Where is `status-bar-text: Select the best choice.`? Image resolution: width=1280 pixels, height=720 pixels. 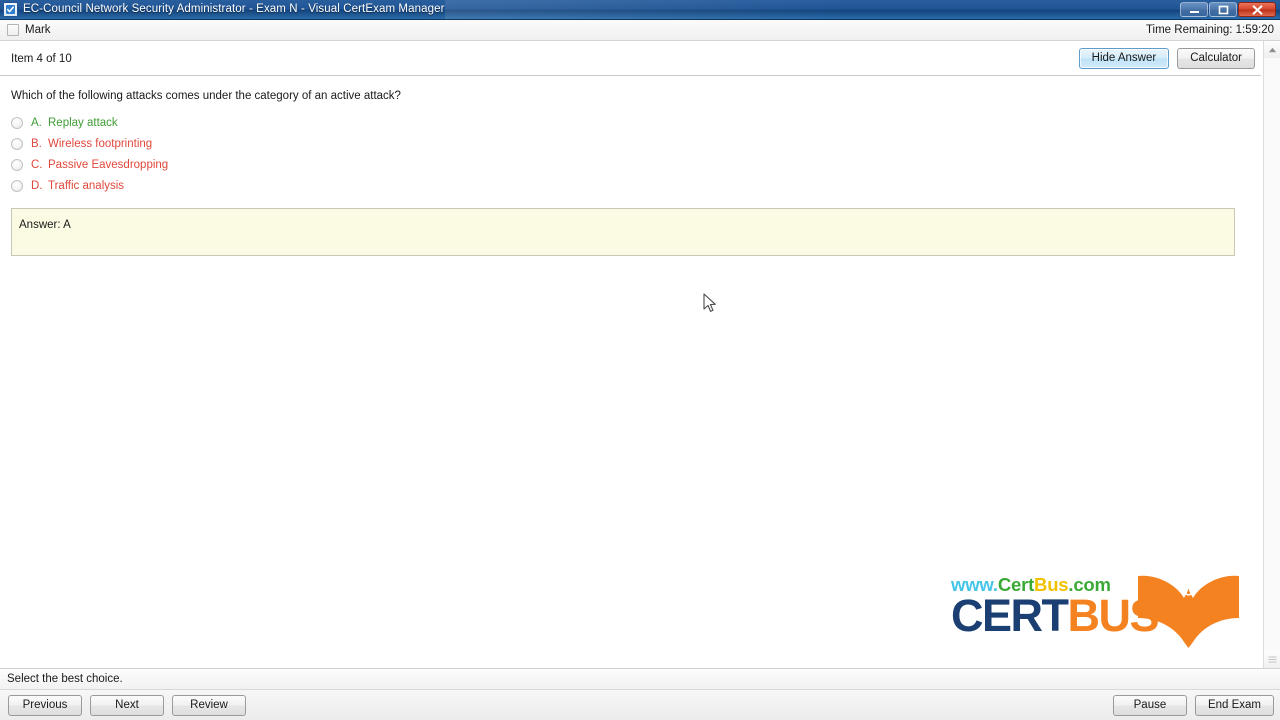 status-bar-text: Select the best choice. is located at coordinates (65, 679).